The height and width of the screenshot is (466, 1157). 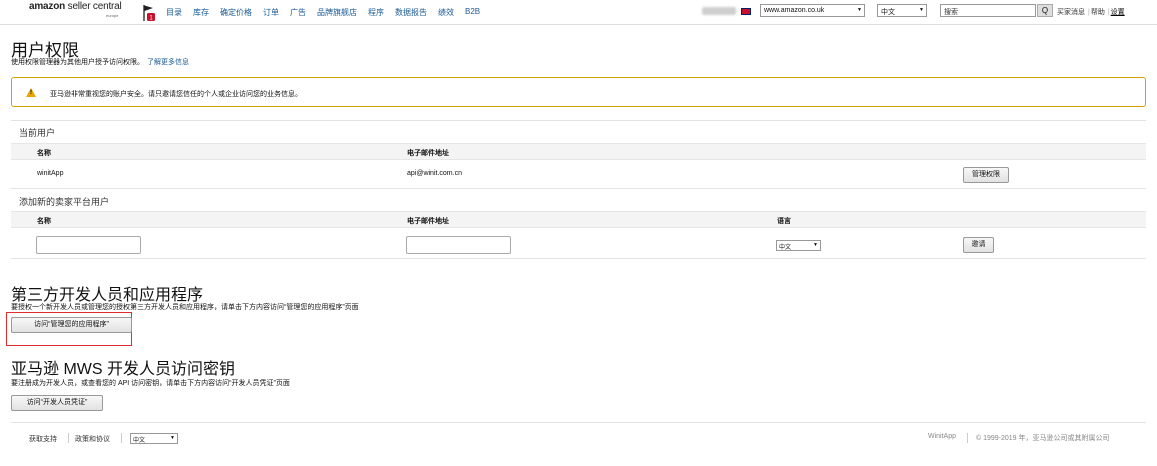 What do you see at coordinates (1045, 10) in the screenshot?
I see `search-button: Q` at bounding box center [1045, 10].